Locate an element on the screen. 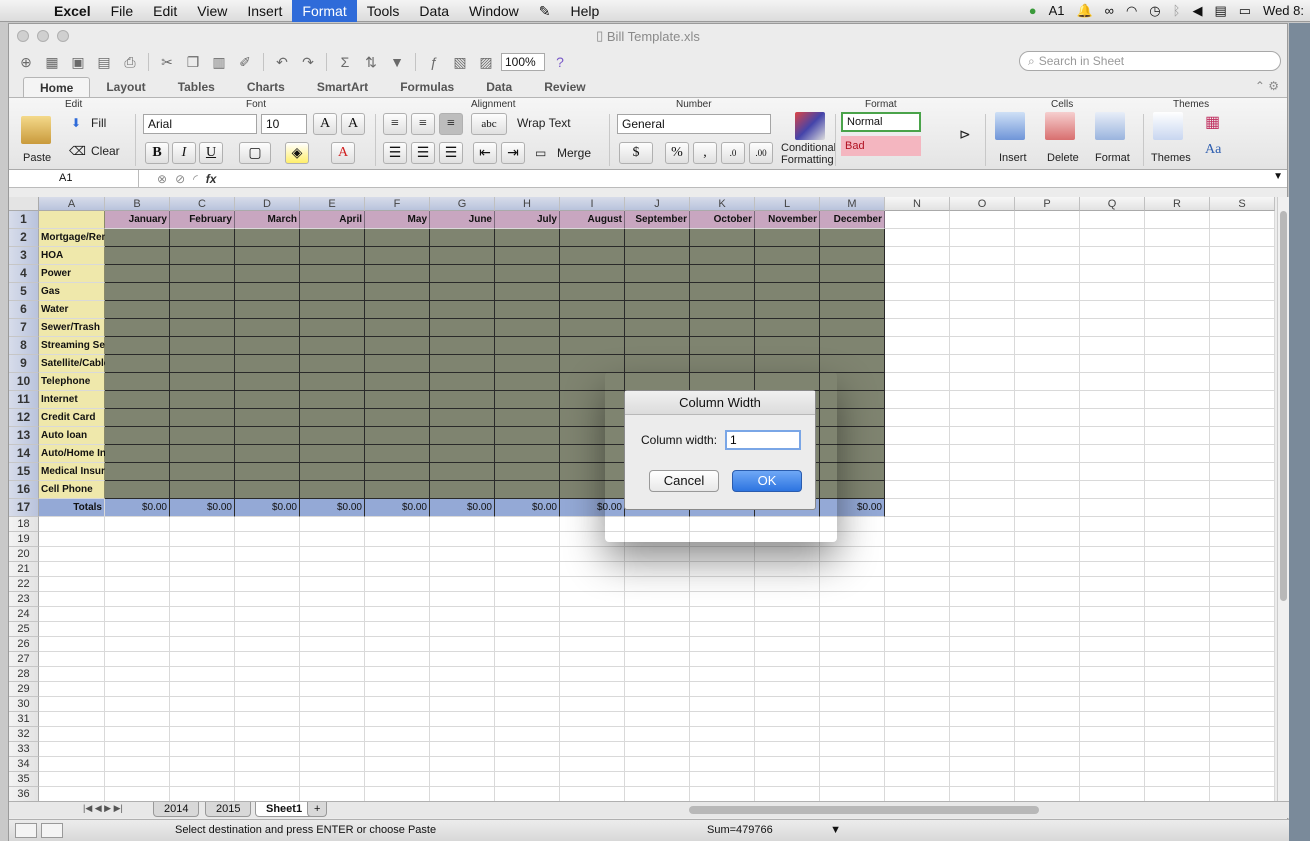  menu-insert: Insert is located at coordinates (264, 11).